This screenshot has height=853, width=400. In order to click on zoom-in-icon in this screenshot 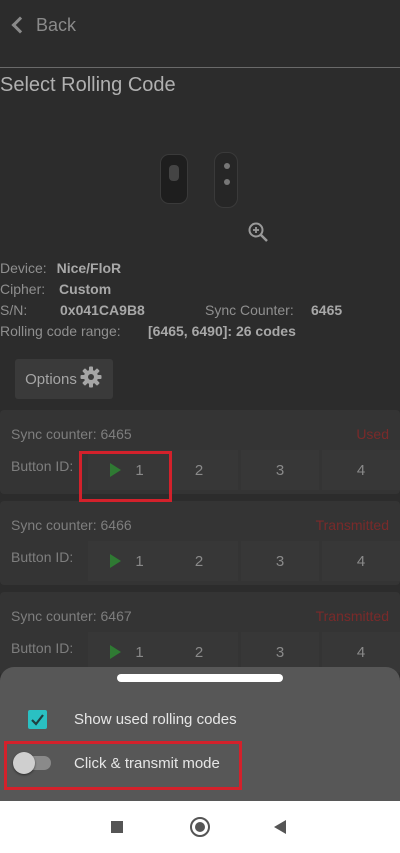, I will do `click(258, 232)`.